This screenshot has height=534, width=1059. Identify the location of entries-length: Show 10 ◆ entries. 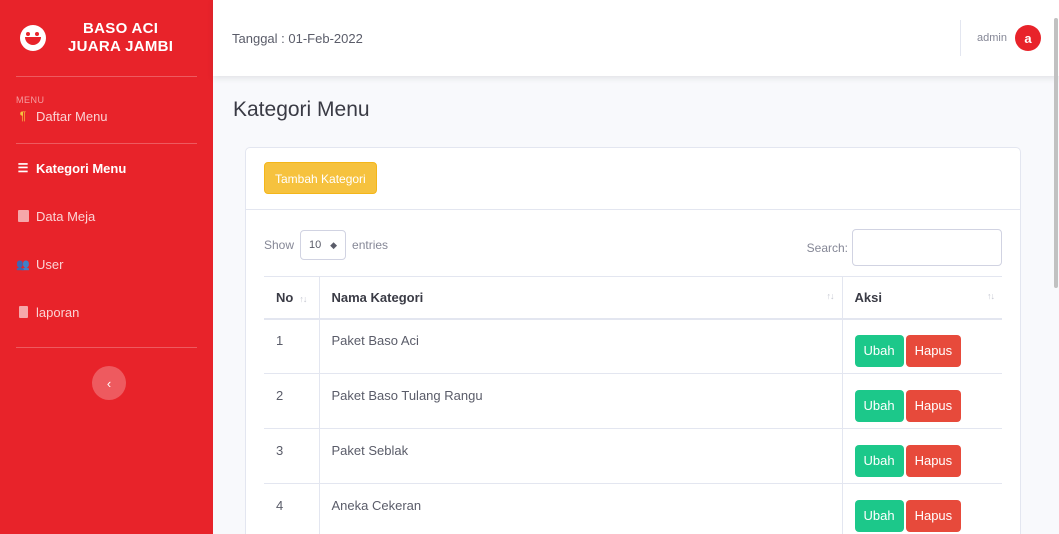
(326, 245).